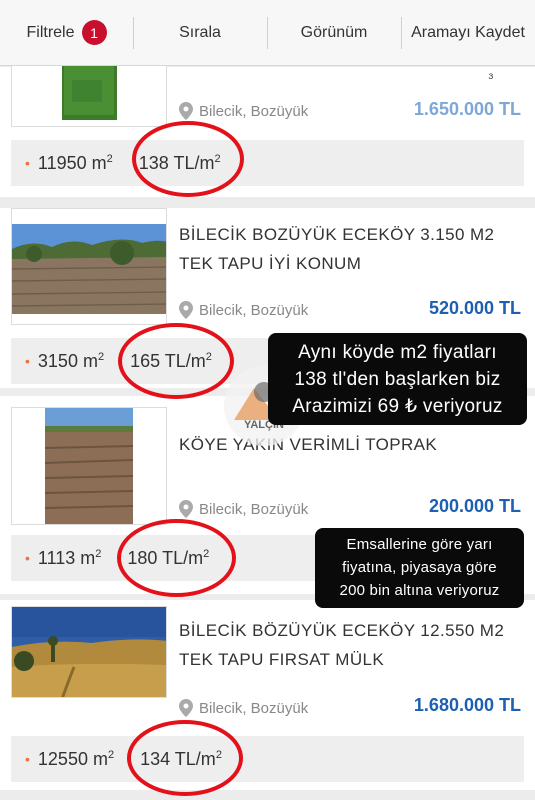 Image resolution: width=535 pixels, height=800 pixels. I want to click on note-line: fiyatına, piyasaya göre, so click(419, 567).